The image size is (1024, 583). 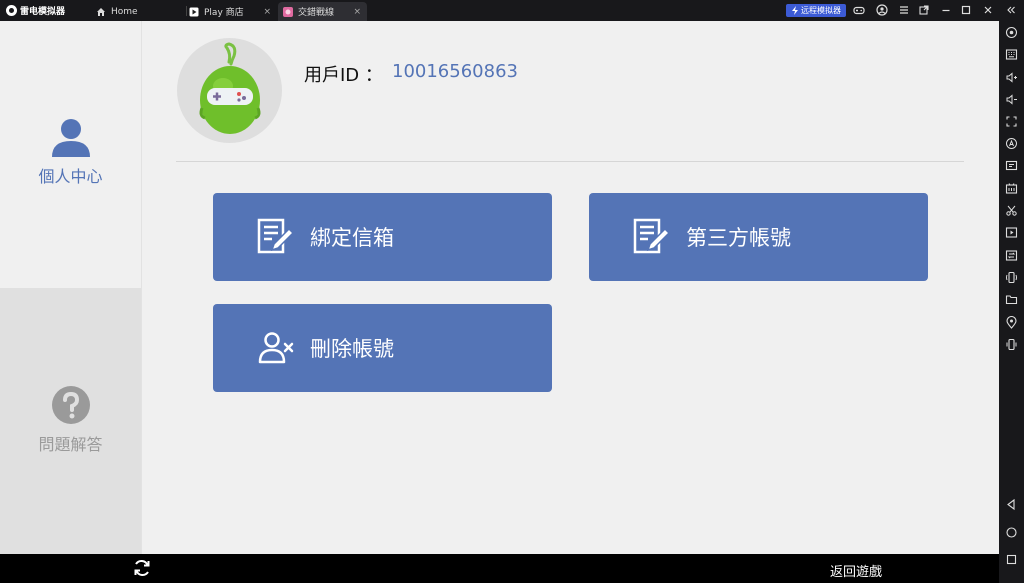 I want to click on screenshot-icon, so click(x=1011, y=121).